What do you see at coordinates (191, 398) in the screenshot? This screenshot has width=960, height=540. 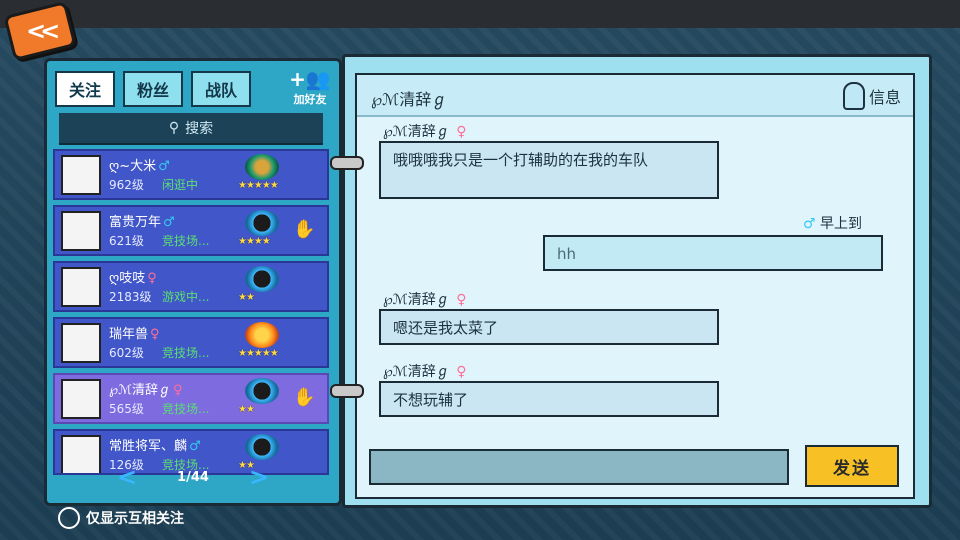 I see `list-item-selected: ℘ℳ清辞ℊ ♀ 565级 竞技场... ★★ ✋` at bounding box center [191, 398].